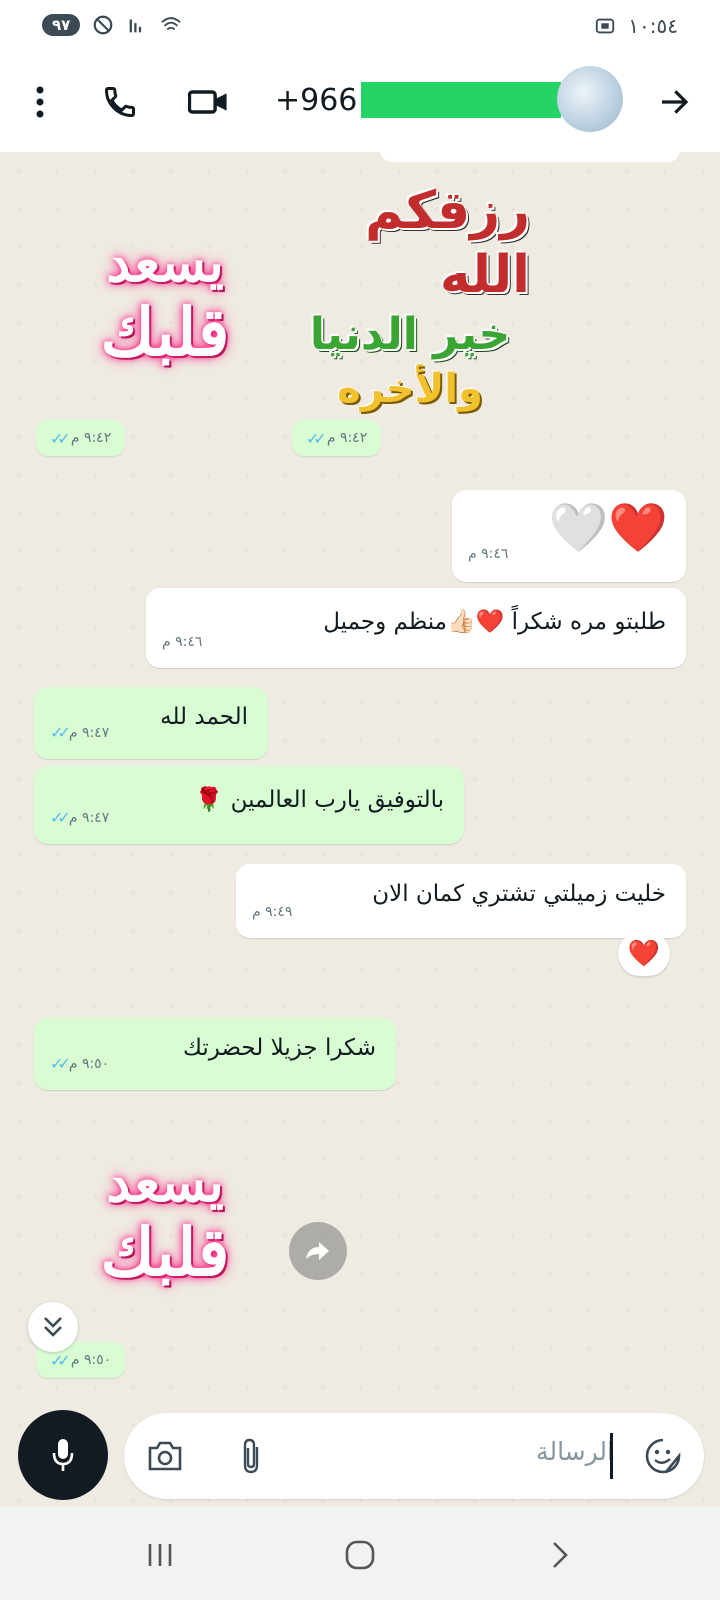 The image size is (720, 1600). Describe the element at coordinates (251, 1456) in the screenshot. I see `attach-icon` at that location.